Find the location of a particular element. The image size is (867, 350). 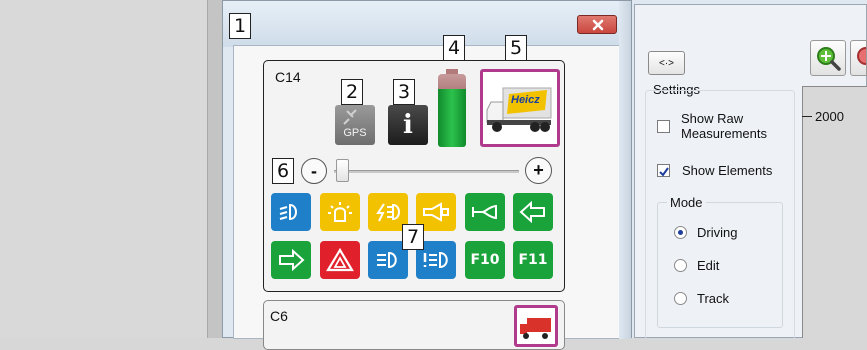

info-icon: i is located at coordinates (408, 125).